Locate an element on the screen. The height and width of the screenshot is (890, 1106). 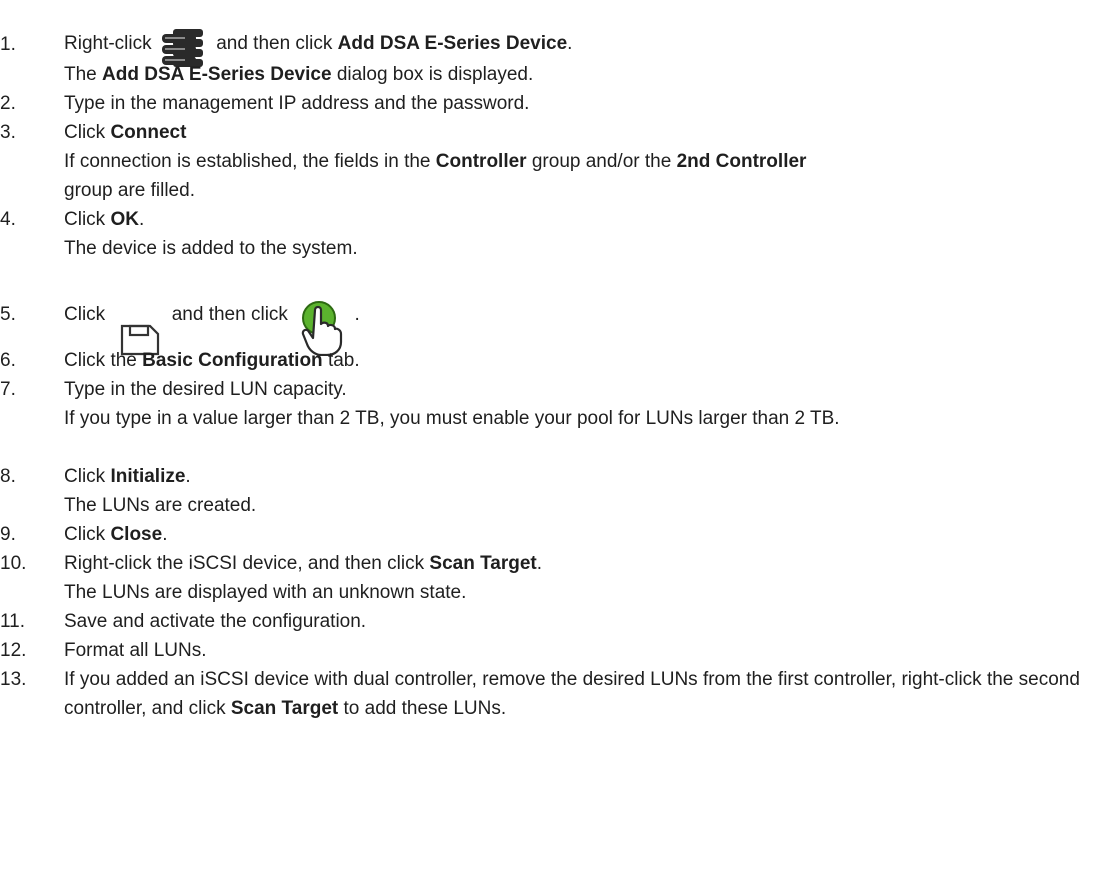
result-text: The LUNs are created. is located at coordinates (160, 505).